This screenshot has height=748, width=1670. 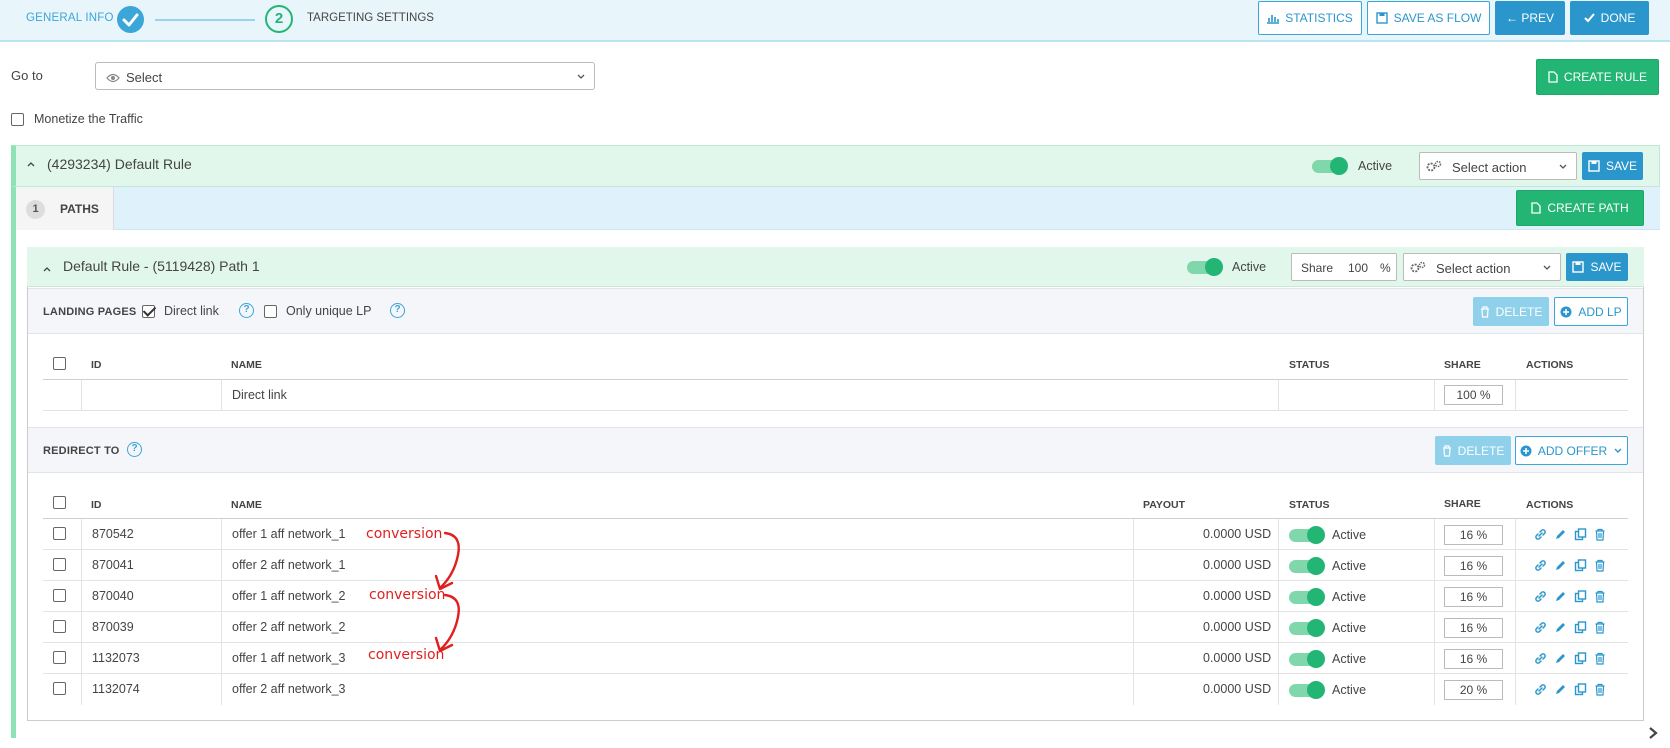 What do you see at coordinates (17, 119) in the screenshot?
I see `monetize-checkbox` at bounding box center [17, 119].